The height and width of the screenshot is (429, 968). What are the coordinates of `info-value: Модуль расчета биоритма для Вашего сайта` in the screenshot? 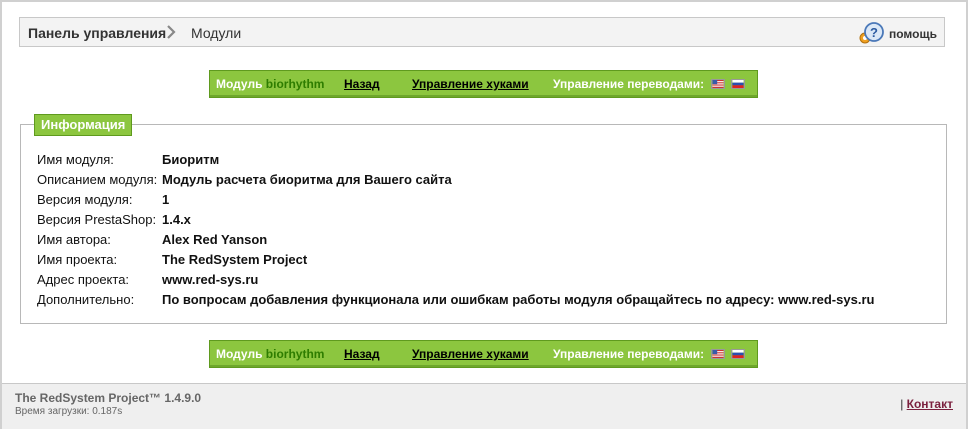 It's located at (307, 179).